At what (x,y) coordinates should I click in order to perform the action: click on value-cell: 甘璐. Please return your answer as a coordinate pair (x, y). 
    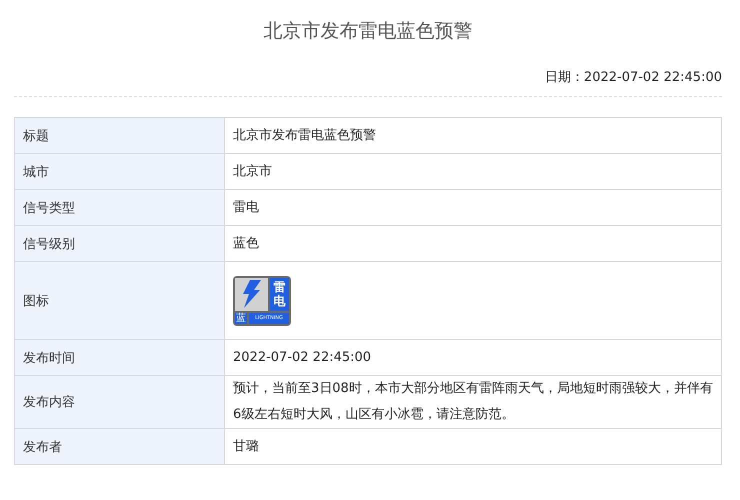
    Looking at the image, I should click on (473, 446).